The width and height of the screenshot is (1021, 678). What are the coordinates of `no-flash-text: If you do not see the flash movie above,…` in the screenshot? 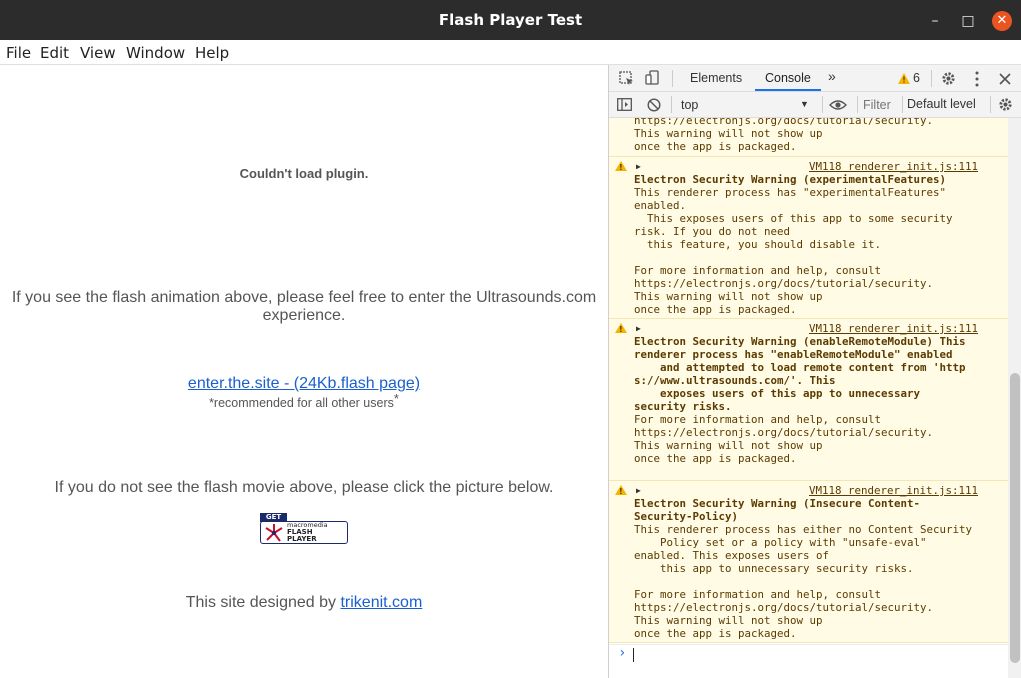 It's located at (304, 487).